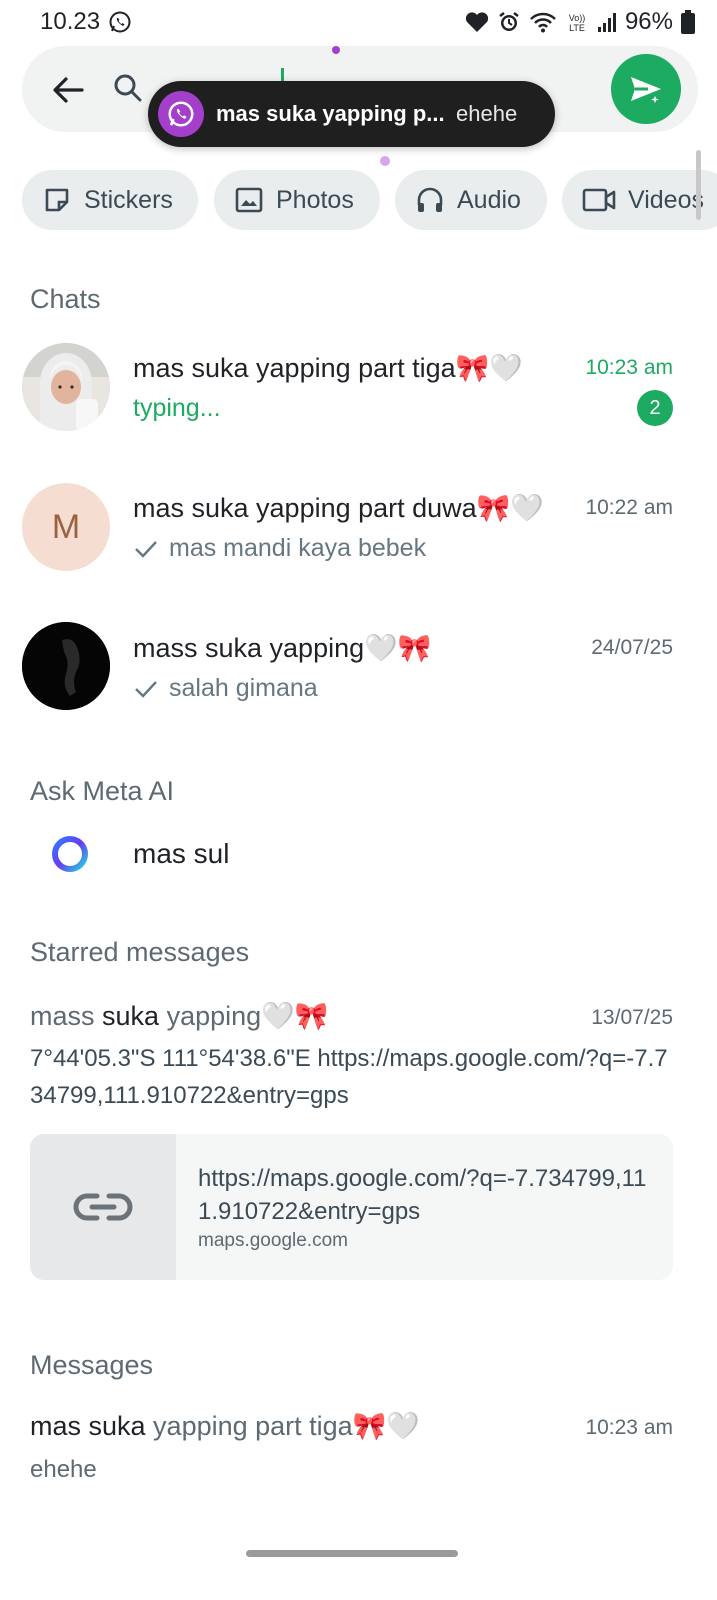  I want to click on home-indicator, so click(352, 1553).